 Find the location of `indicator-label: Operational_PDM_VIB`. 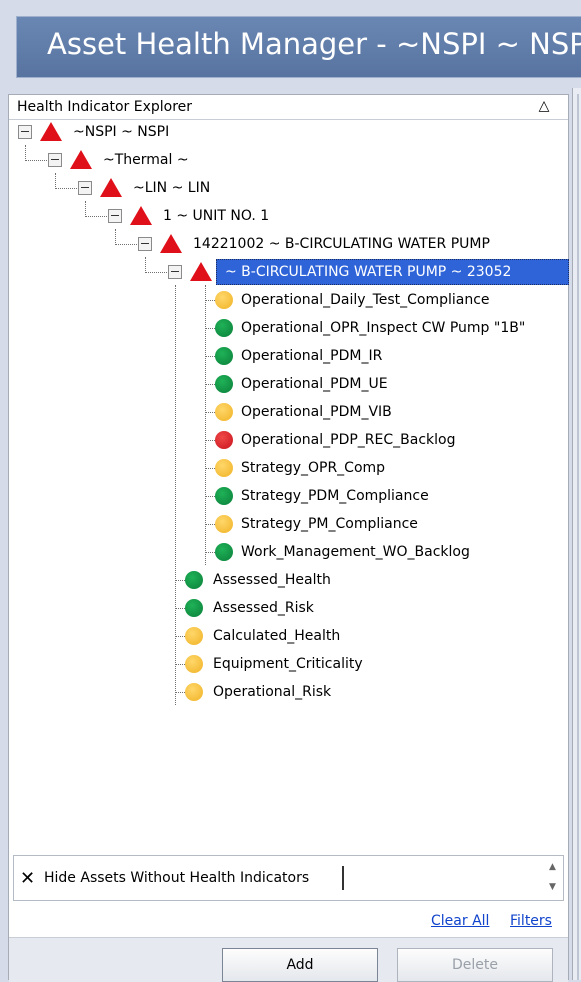

indicator-label: Operational_PDM_VIB is located at coordinates (316, 412).